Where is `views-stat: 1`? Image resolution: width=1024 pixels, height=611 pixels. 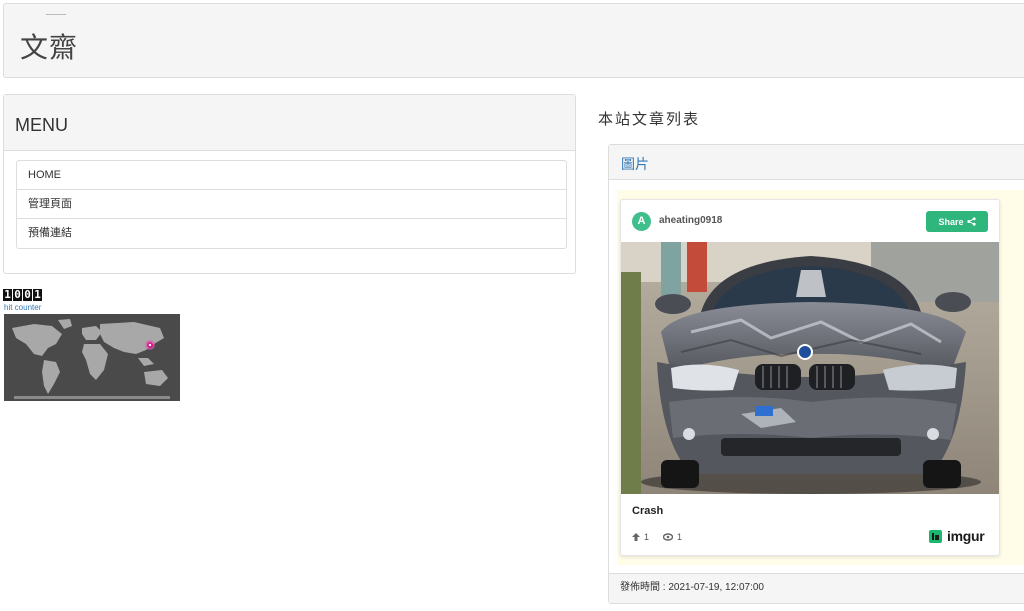 views-stat: 1 is located at coordinates (672, 537).